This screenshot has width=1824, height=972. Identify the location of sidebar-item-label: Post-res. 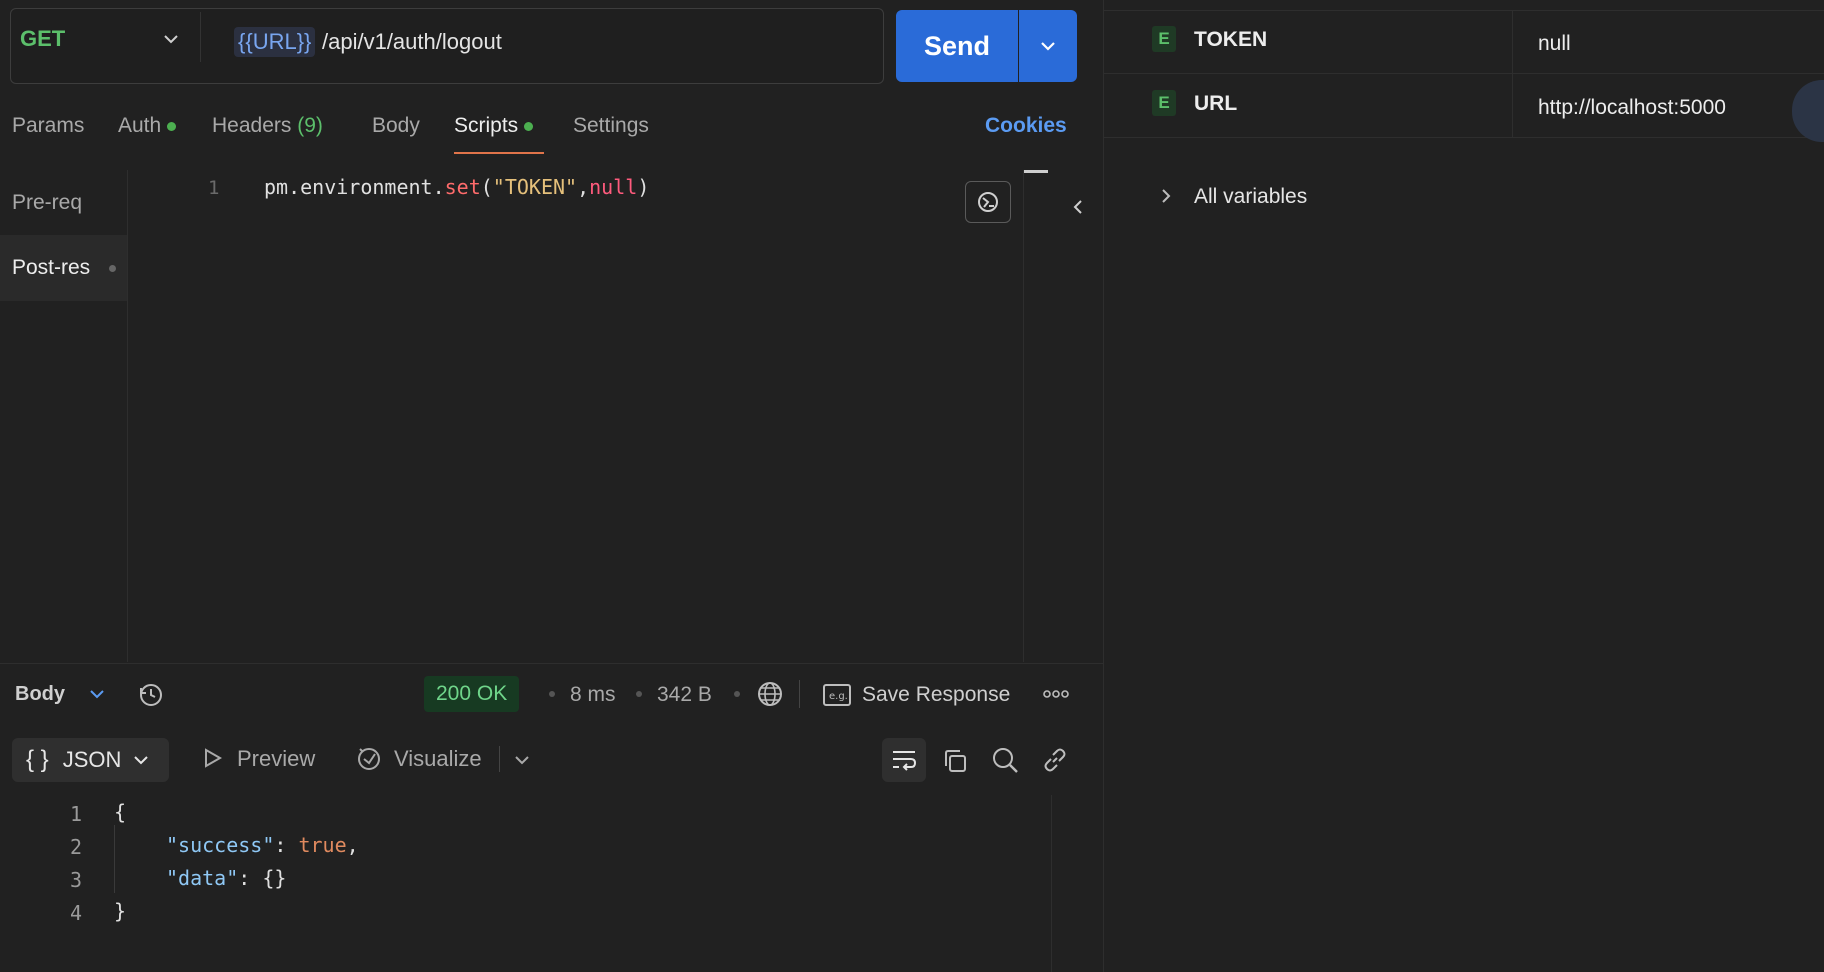
(51, 268).